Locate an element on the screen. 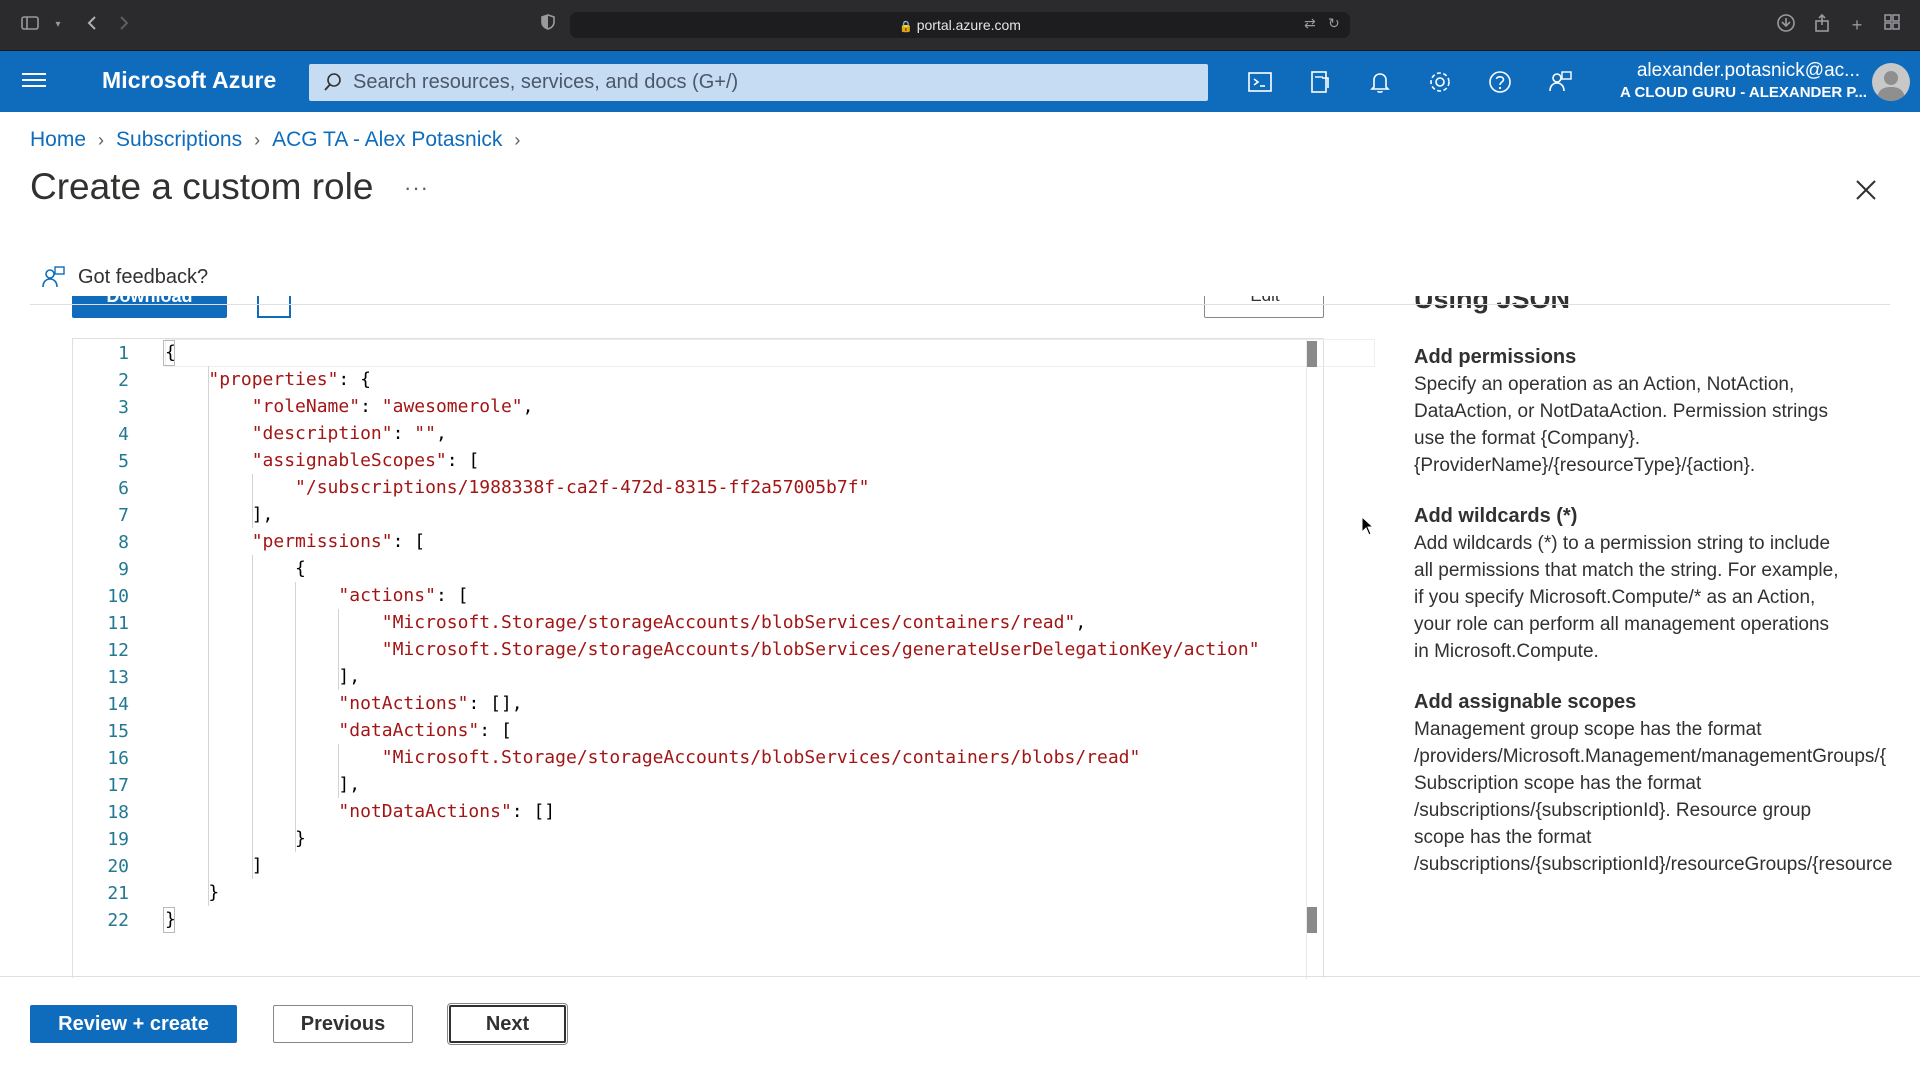  chevron-down-icon: ▾ is located at coordinates (58, 25).